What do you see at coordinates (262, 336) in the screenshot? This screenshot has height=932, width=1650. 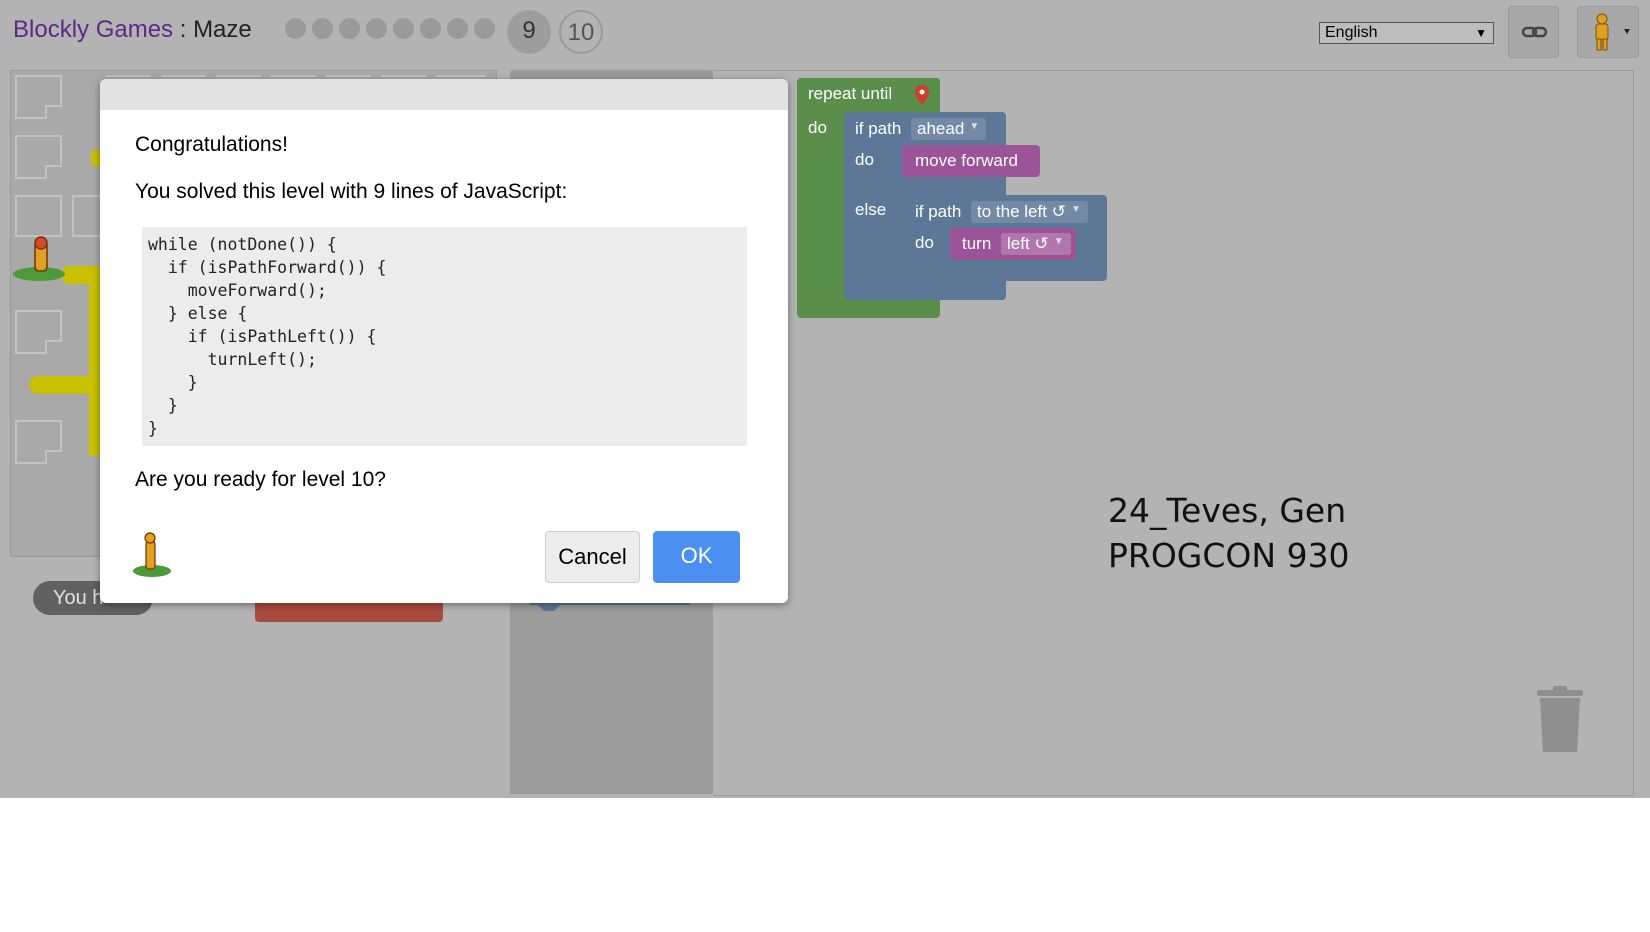 I see `code-line: if (isPathLeft()) {` at bounding box center [262, 336].